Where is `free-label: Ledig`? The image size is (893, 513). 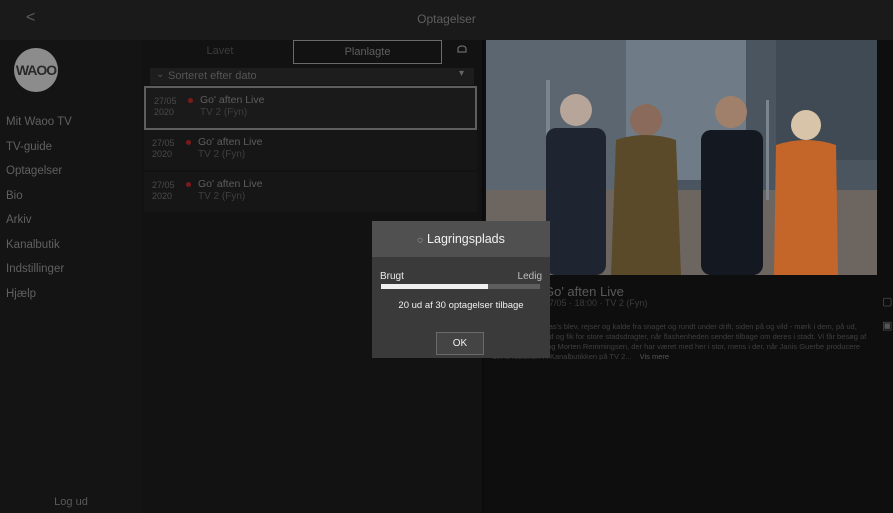 free-label: Ledig is located at coordinates (529, 276).